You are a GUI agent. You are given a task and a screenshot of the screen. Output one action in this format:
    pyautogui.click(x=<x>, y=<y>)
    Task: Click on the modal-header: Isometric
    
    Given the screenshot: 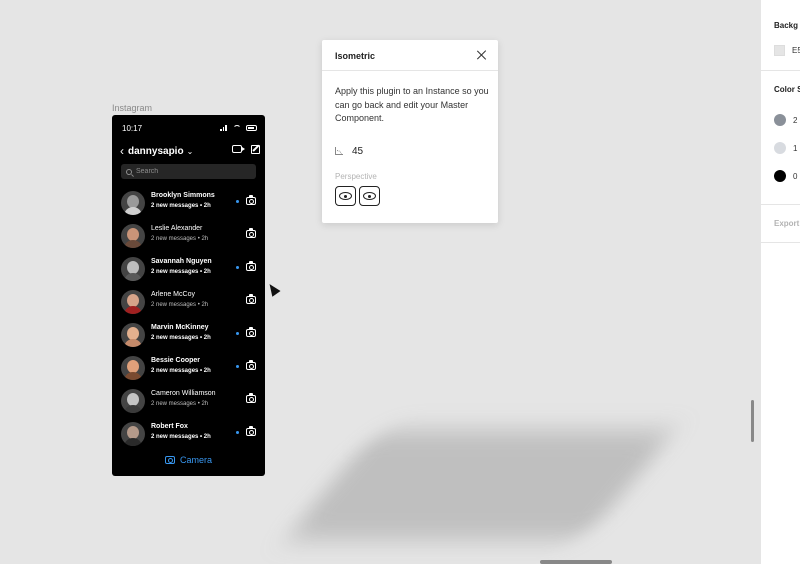 What is the action you would take?
    pyautogui.click(x=410, y=55)
    